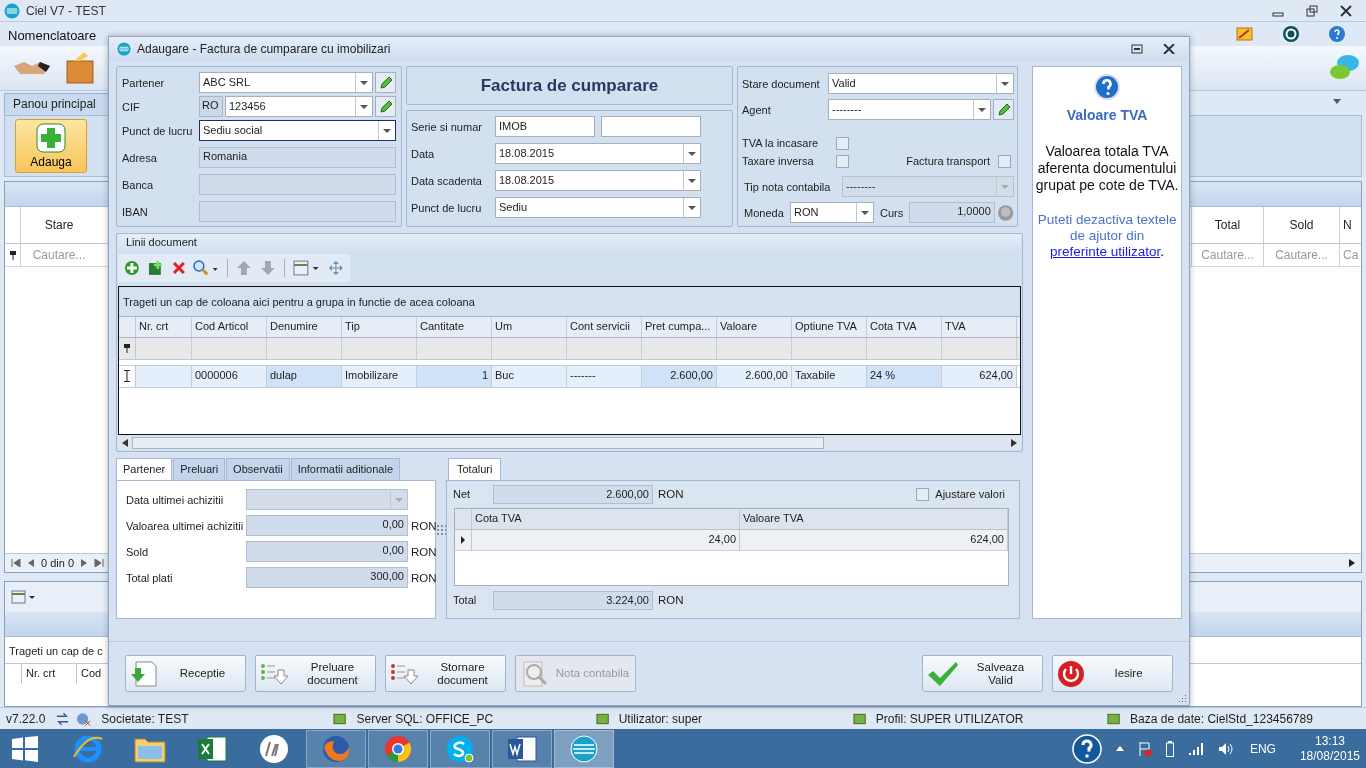  What do you see at coordinates (1227, 225) in the screenshot?
I see `column-header: Total` at bounding box center [1227, 225].